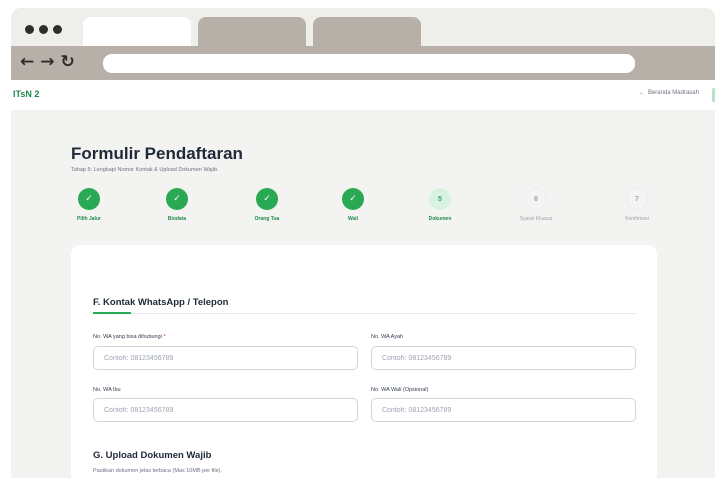 This screenshot has height=478, width=715. I want to click on step-number: 7, so click(637, 199).